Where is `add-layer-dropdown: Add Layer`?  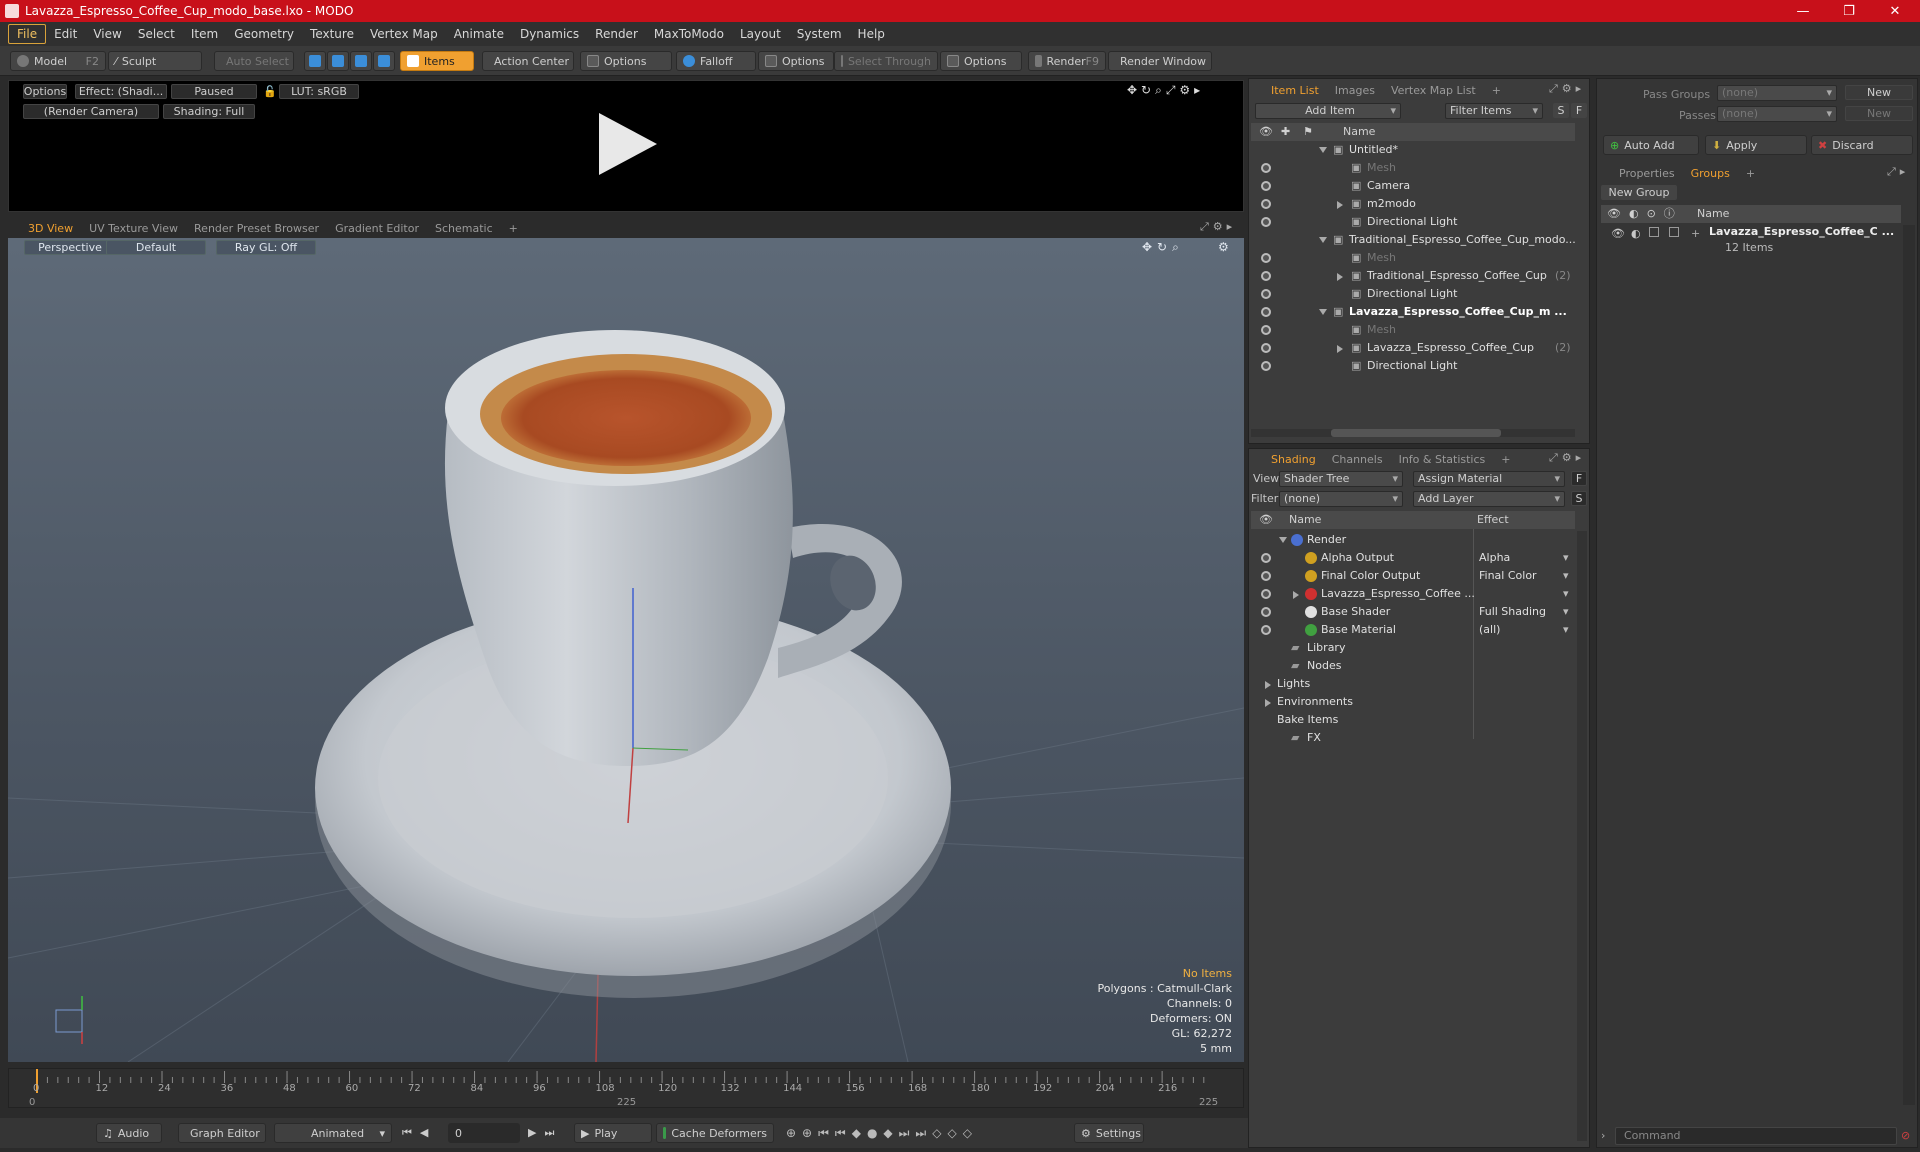
add-layer-dropdown: Add Layer is located at coordinates (1489, 499).